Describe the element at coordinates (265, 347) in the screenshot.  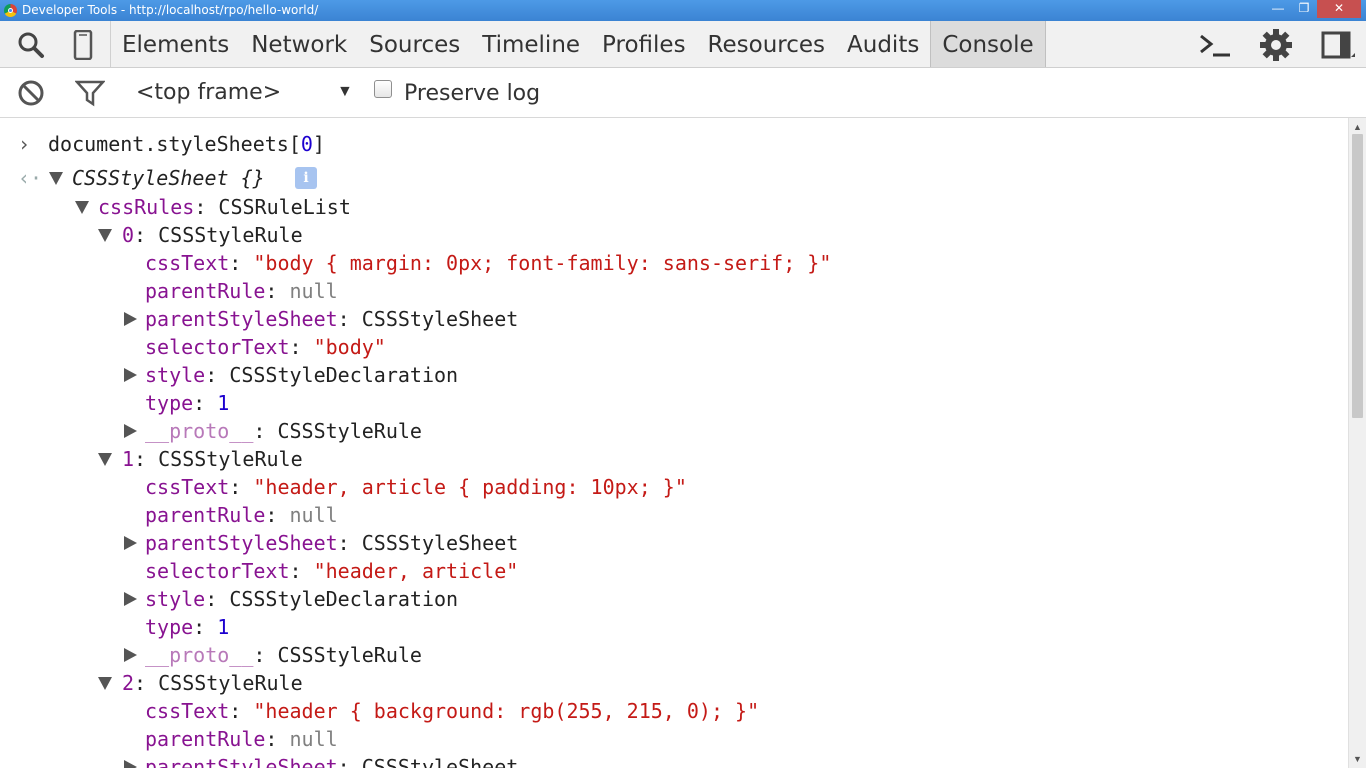
I see `prop-selectortext: selectorText: "body"` at that location.